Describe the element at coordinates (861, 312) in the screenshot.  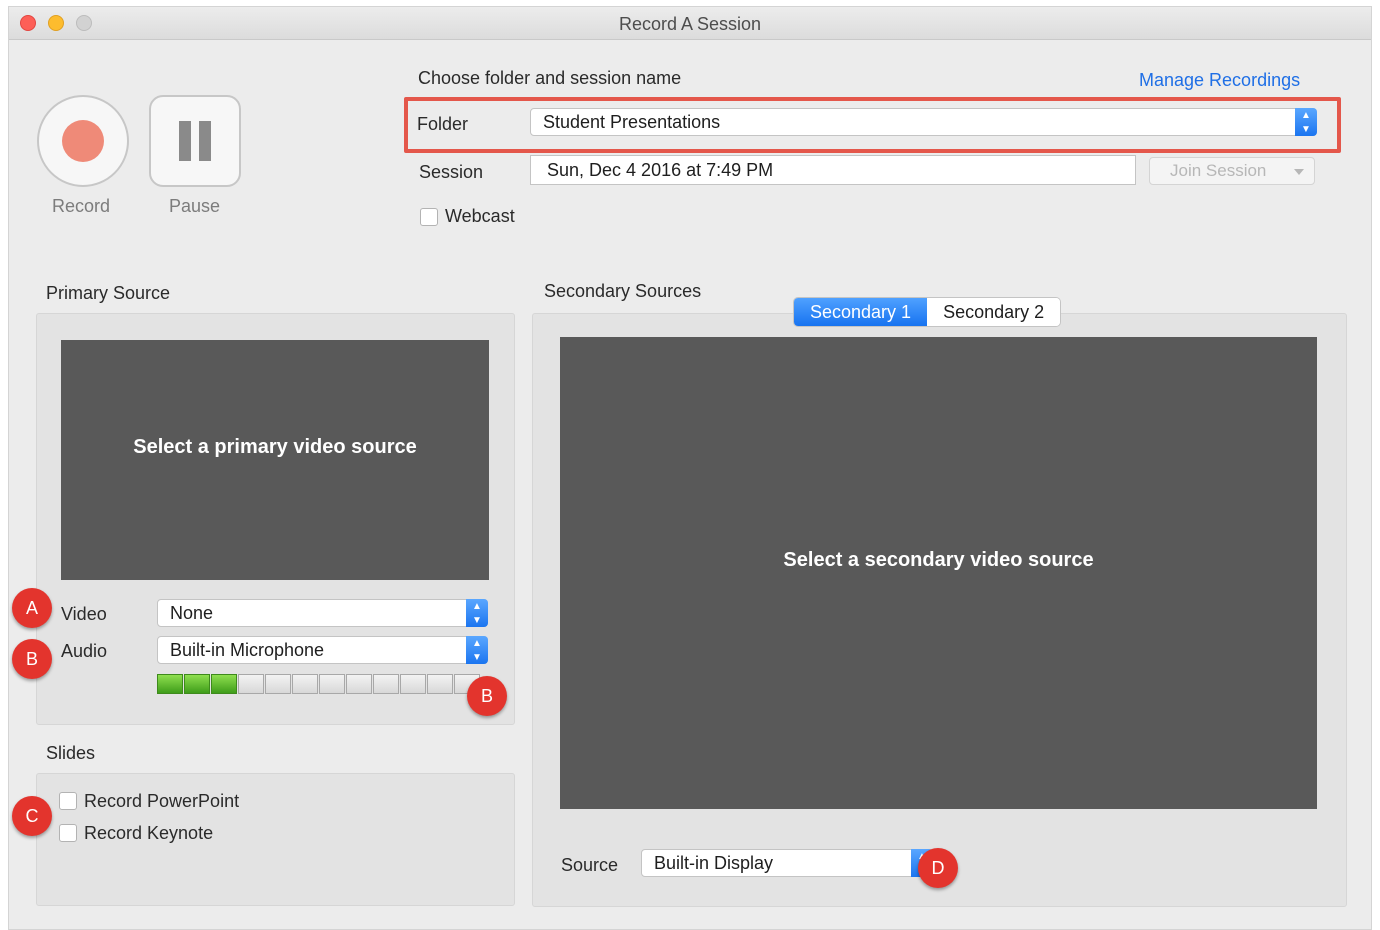
I see `tab-secondary-1: Secondary 1` at that location.